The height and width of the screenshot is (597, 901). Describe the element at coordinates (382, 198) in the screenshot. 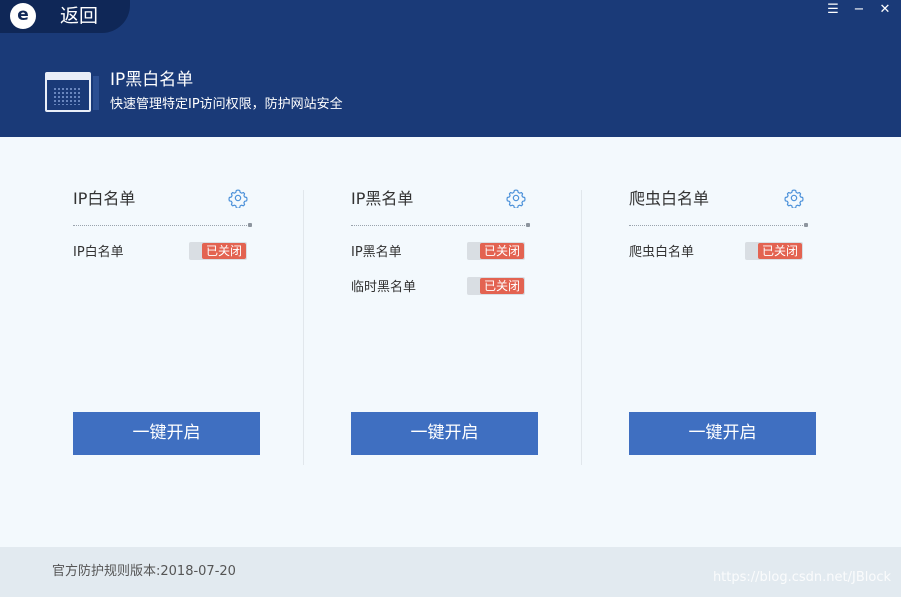

I see `card-title: IP黑名单` at that location.